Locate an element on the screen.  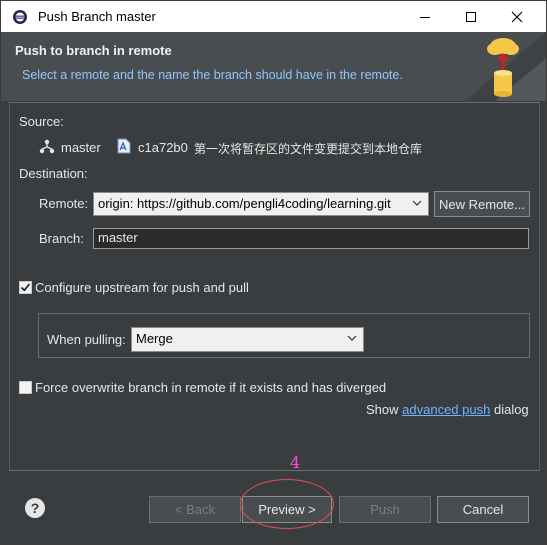
configure-upstream-checkbox is located at coordinates (25, 287).